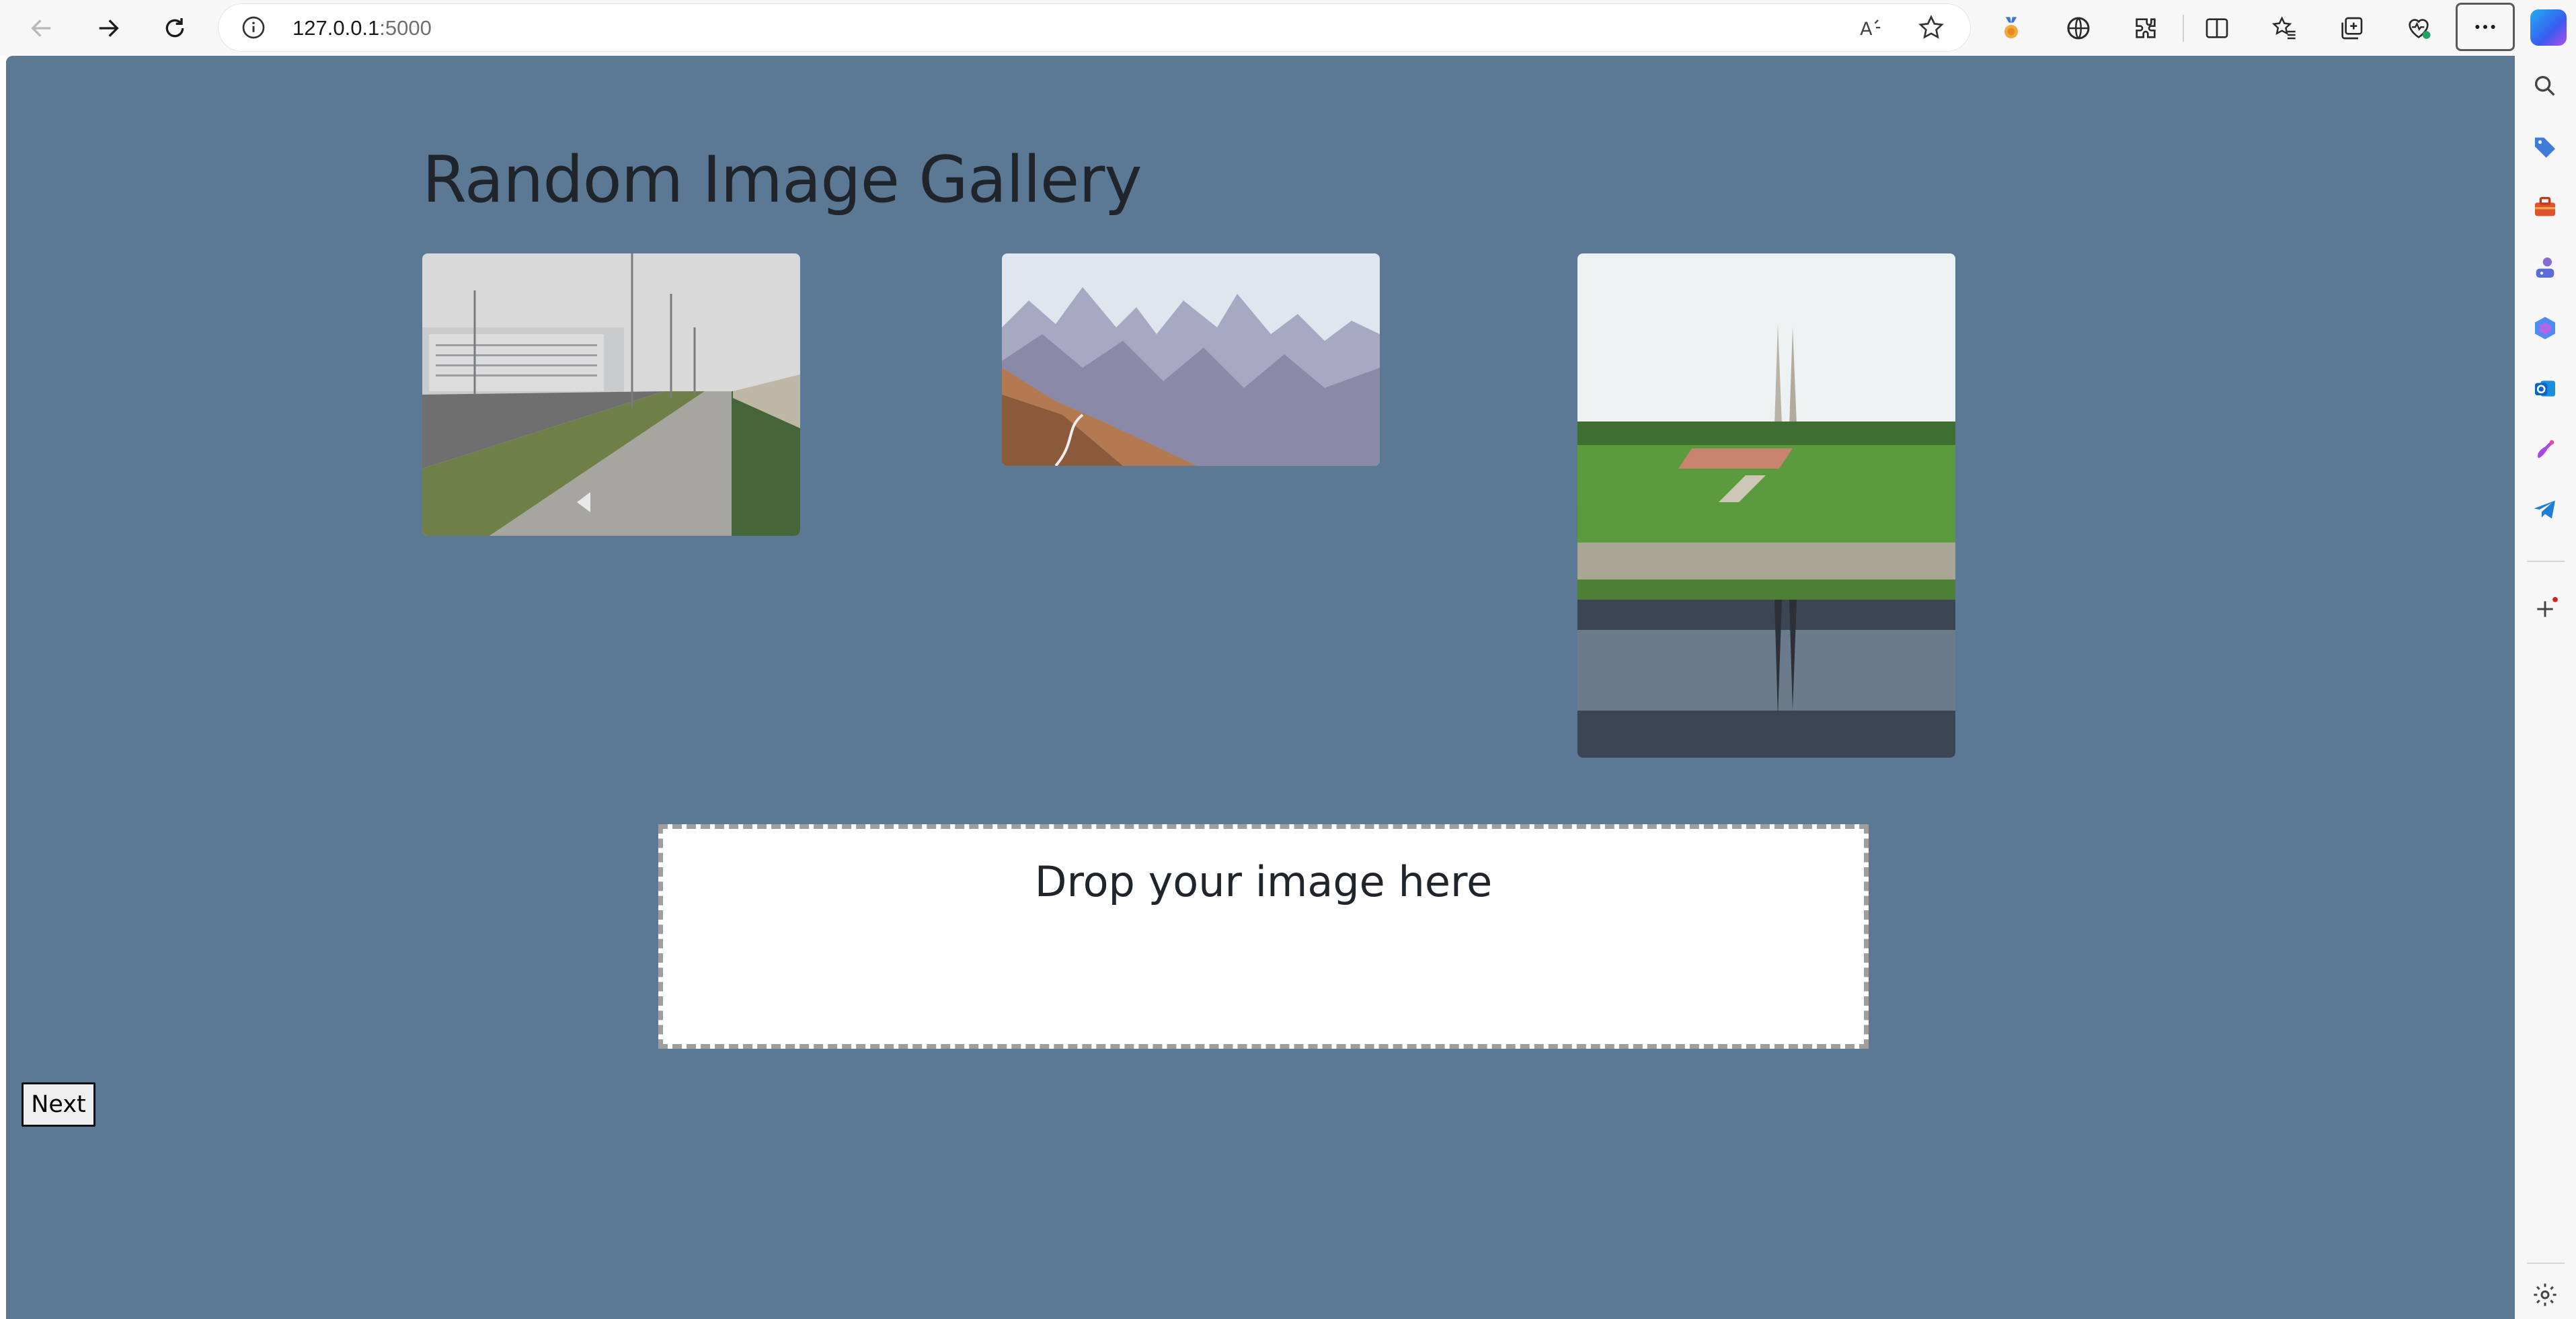  Describe the element at coordinates (2546, 1263) in the screenshot. I see `sidebar-divider-bottom` at that location.